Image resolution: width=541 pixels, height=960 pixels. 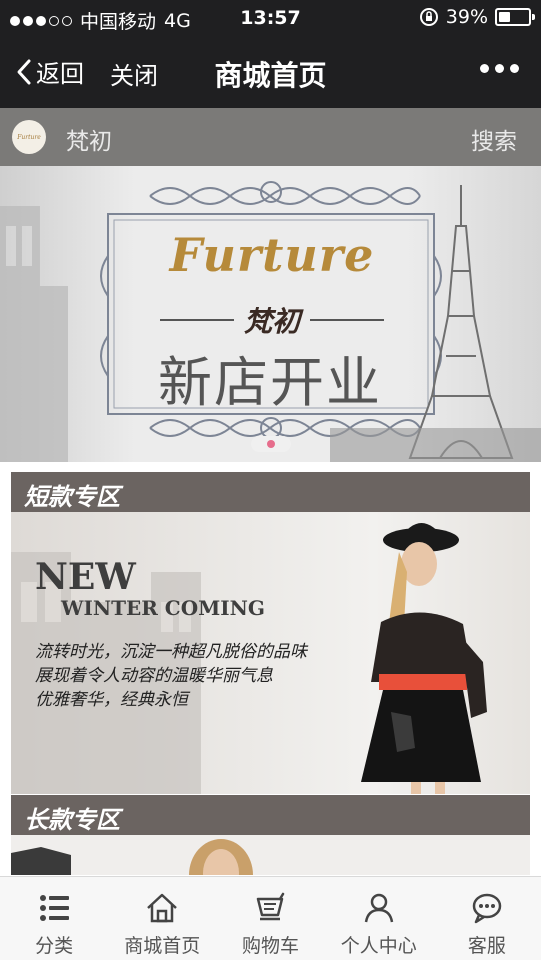 I want to click on status-bar: 中国移动 4G 13:57 39%, so click(x=270, y=18).